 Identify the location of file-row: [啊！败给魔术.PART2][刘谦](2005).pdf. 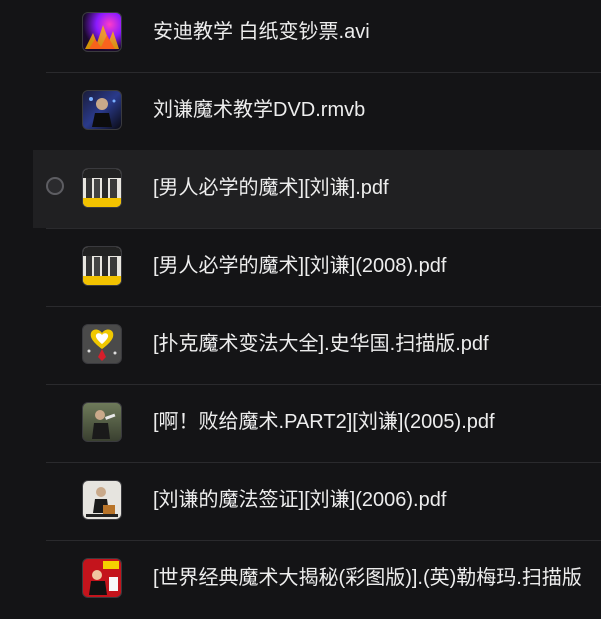
(300, 423).